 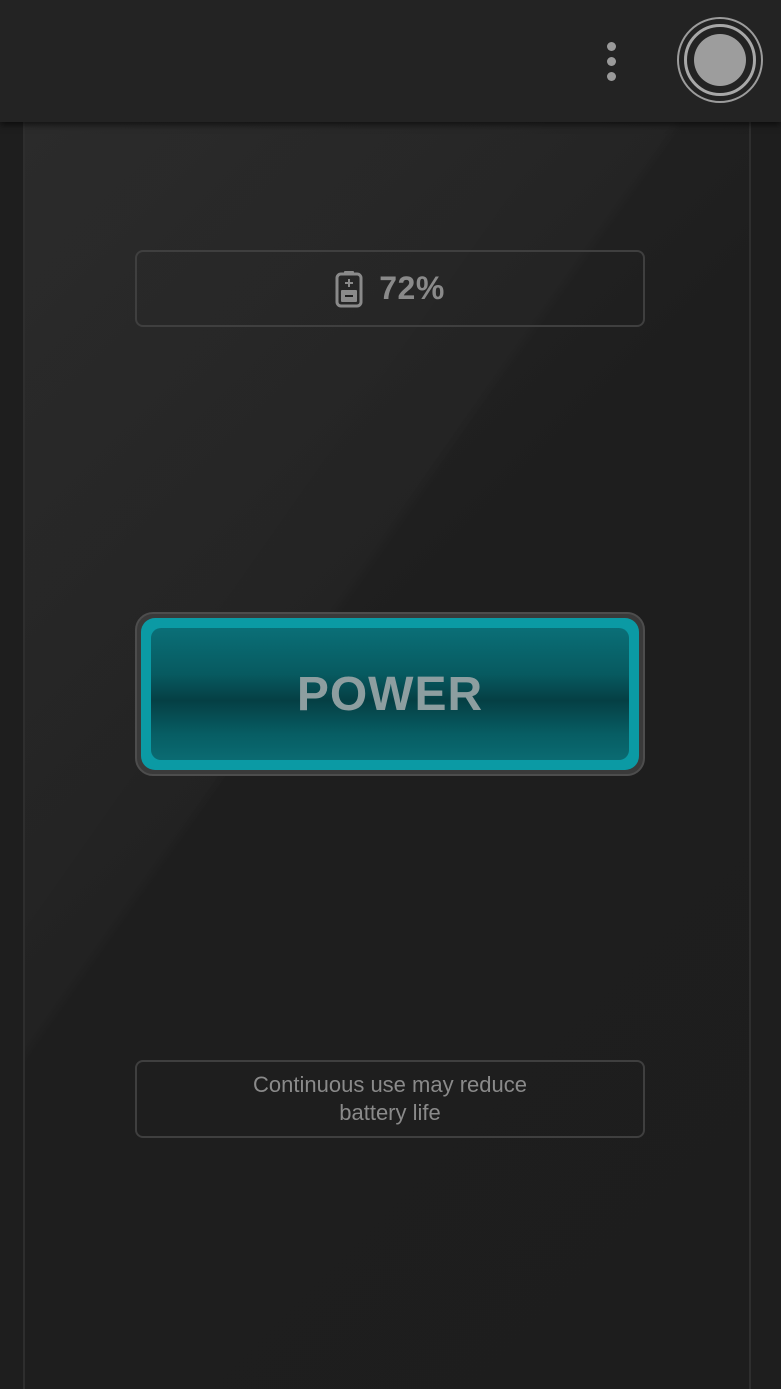 What do you see at coordinates (611, 46) in the screenshot?
I see `overflow-menu-icon` at bounding box center [611, 46].